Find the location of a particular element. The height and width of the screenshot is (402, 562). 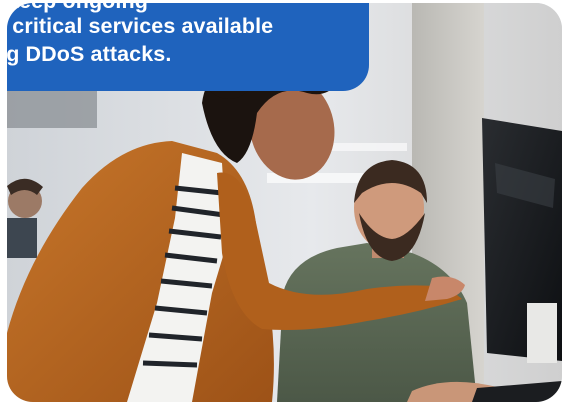

background-person-body is located at coordinates (22, 238).